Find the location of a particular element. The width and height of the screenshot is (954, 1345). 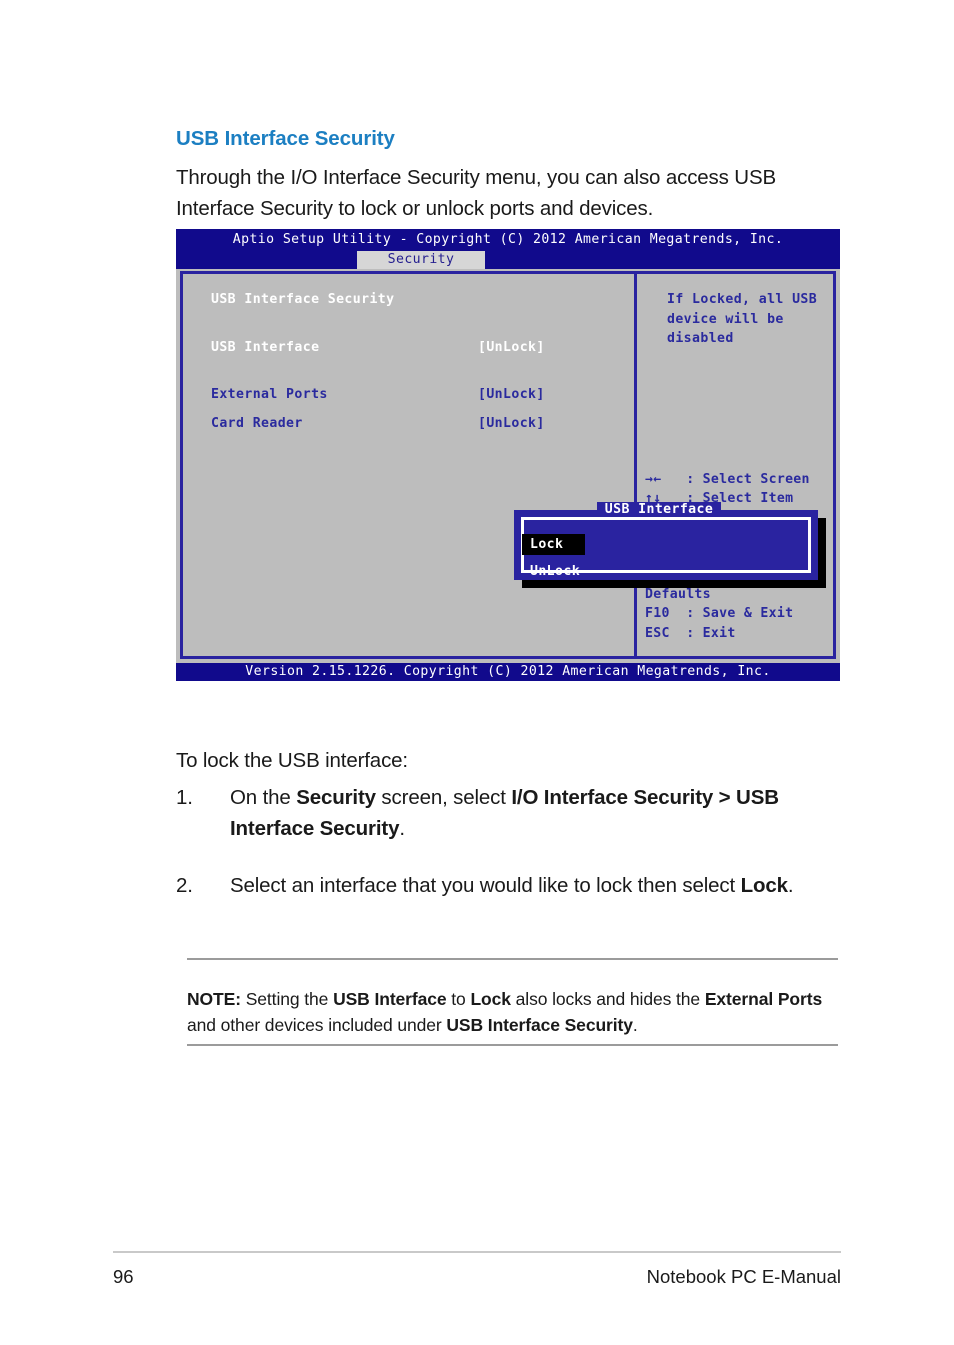

setting-label: External Ports is located at coordinates (269, 394).